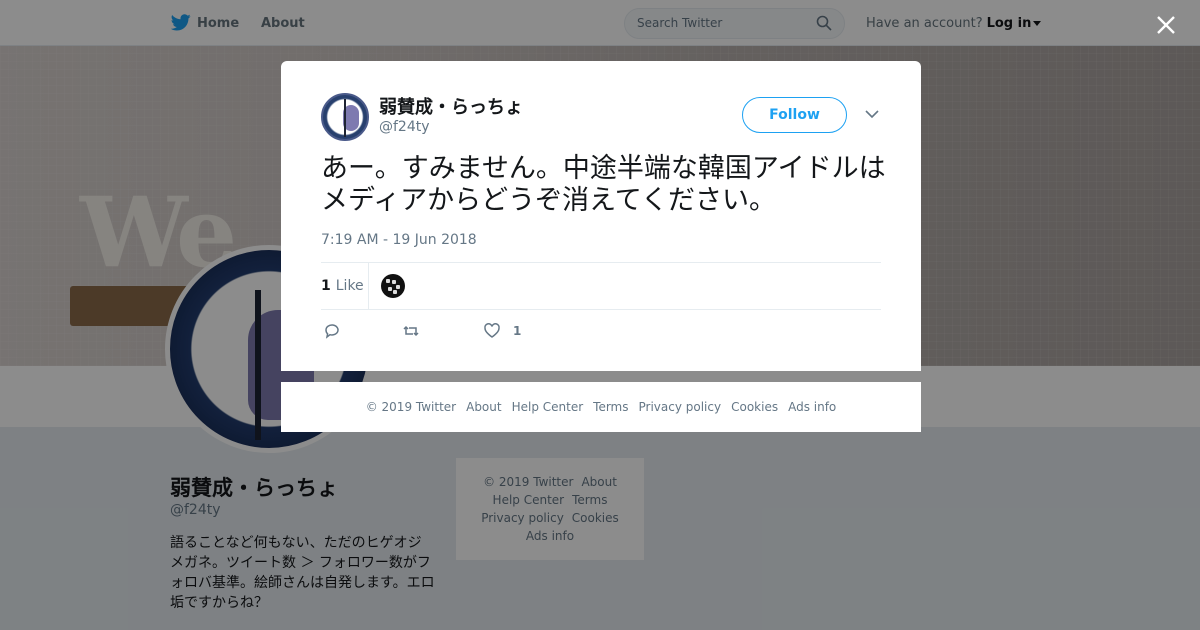 The image size is (1200, 630). I want to click on like-count: 1, so click(326, 286).